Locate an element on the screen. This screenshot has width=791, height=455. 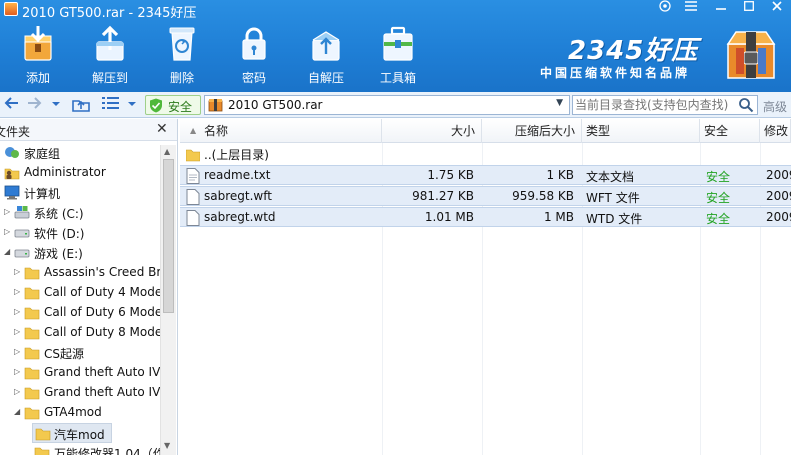
tree-scrollbar: ▲ ▼ is located at coordinates (168, 300).